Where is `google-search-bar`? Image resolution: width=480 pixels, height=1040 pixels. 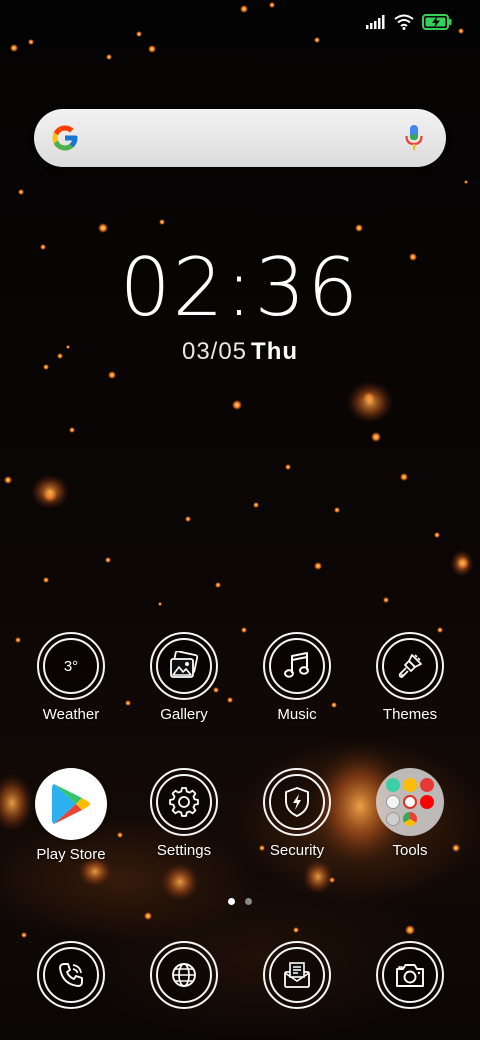
google-search-bar is located at coordinates (240, 138).